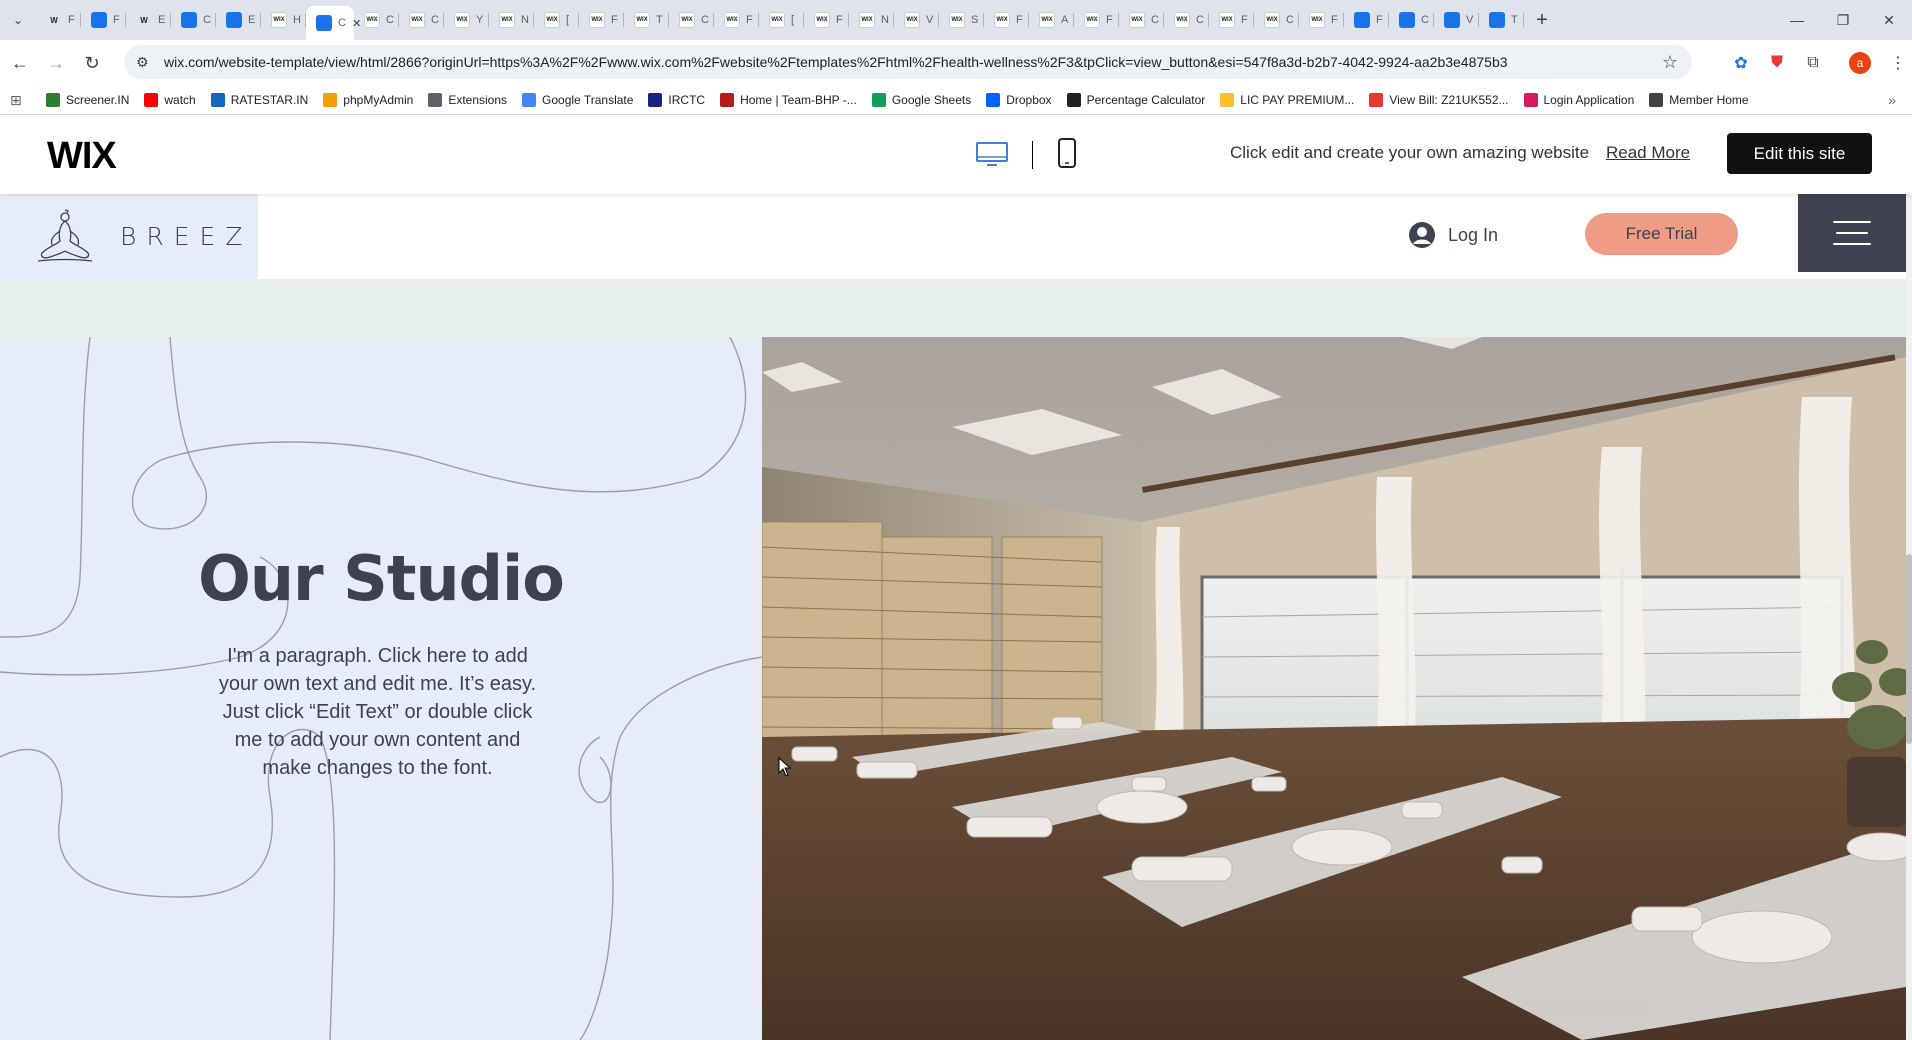  Describe the element at coordinates (1146, 100) in the screenshot. I see `bookmark-label: Percentage Calculator` at that location.